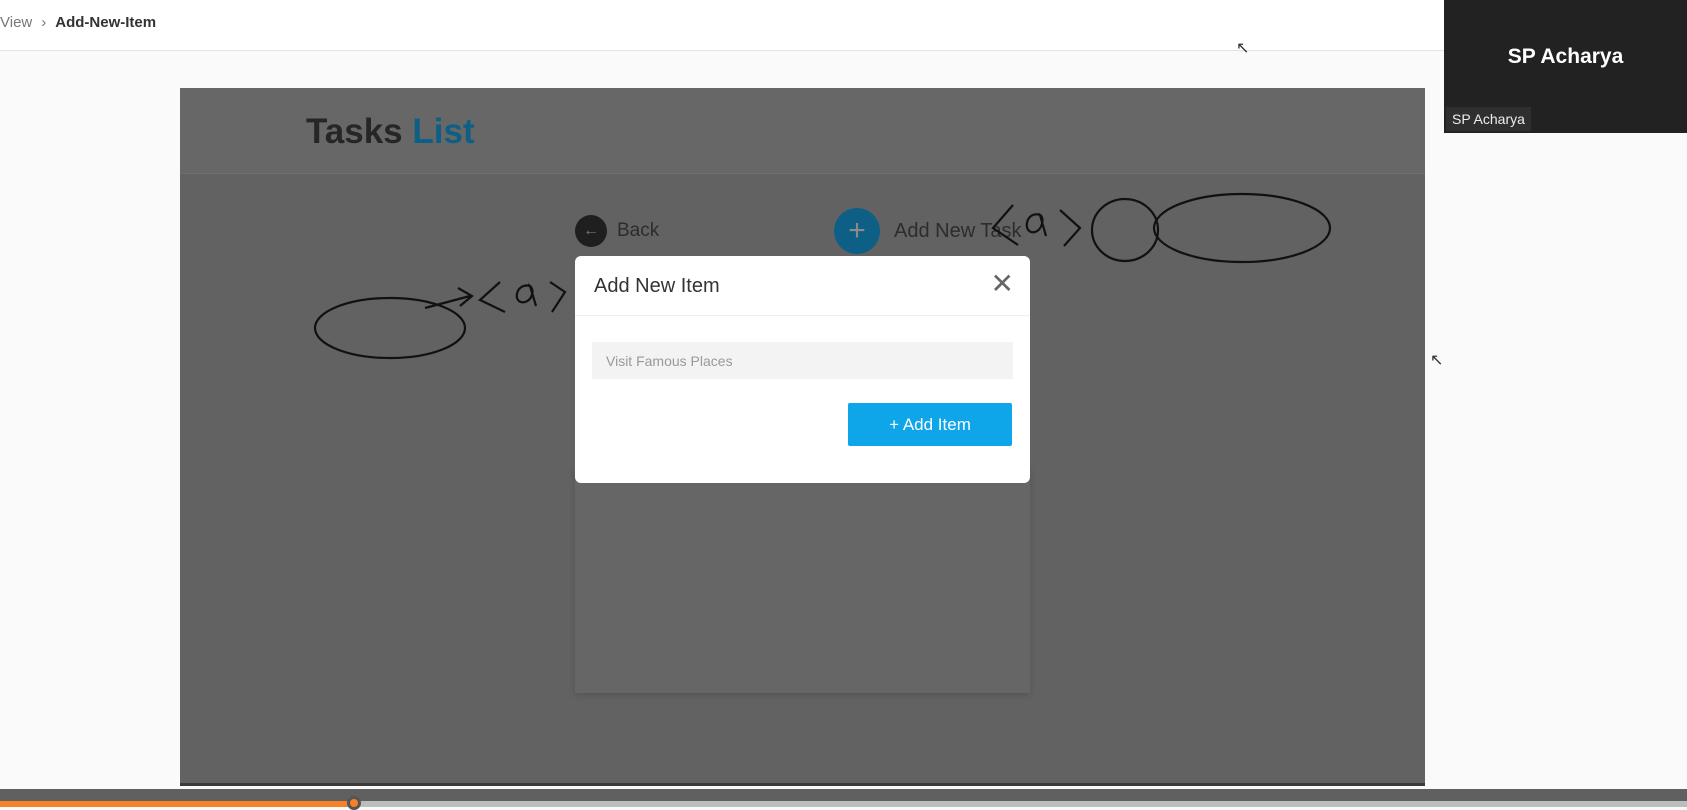  I want to click on video-tile: SP Acharya SP Acharya, so click(1565, 66).